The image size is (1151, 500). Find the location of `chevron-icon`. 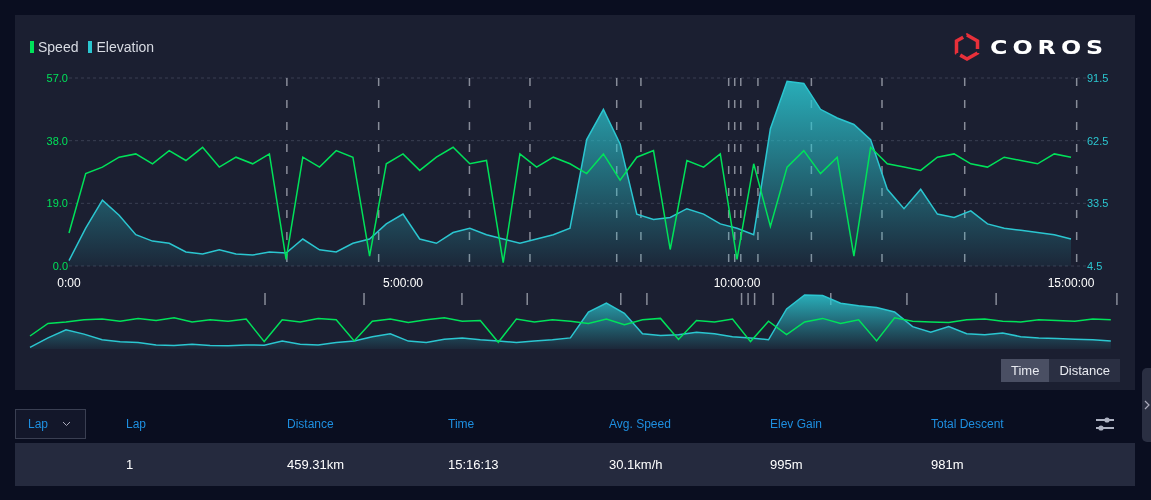

chevron-icon is located at coordinates (1146, 405).